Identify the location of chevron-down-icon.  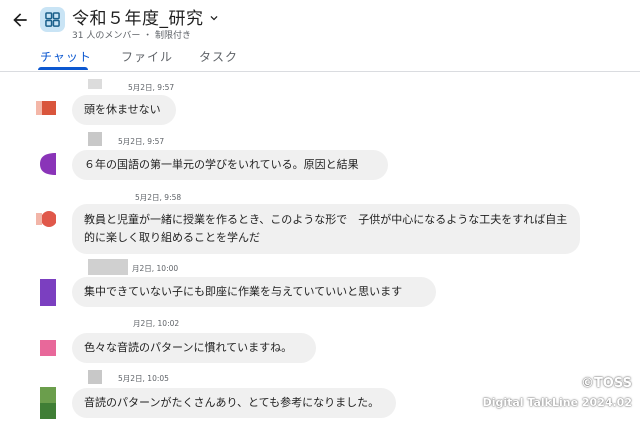
(213, 18).